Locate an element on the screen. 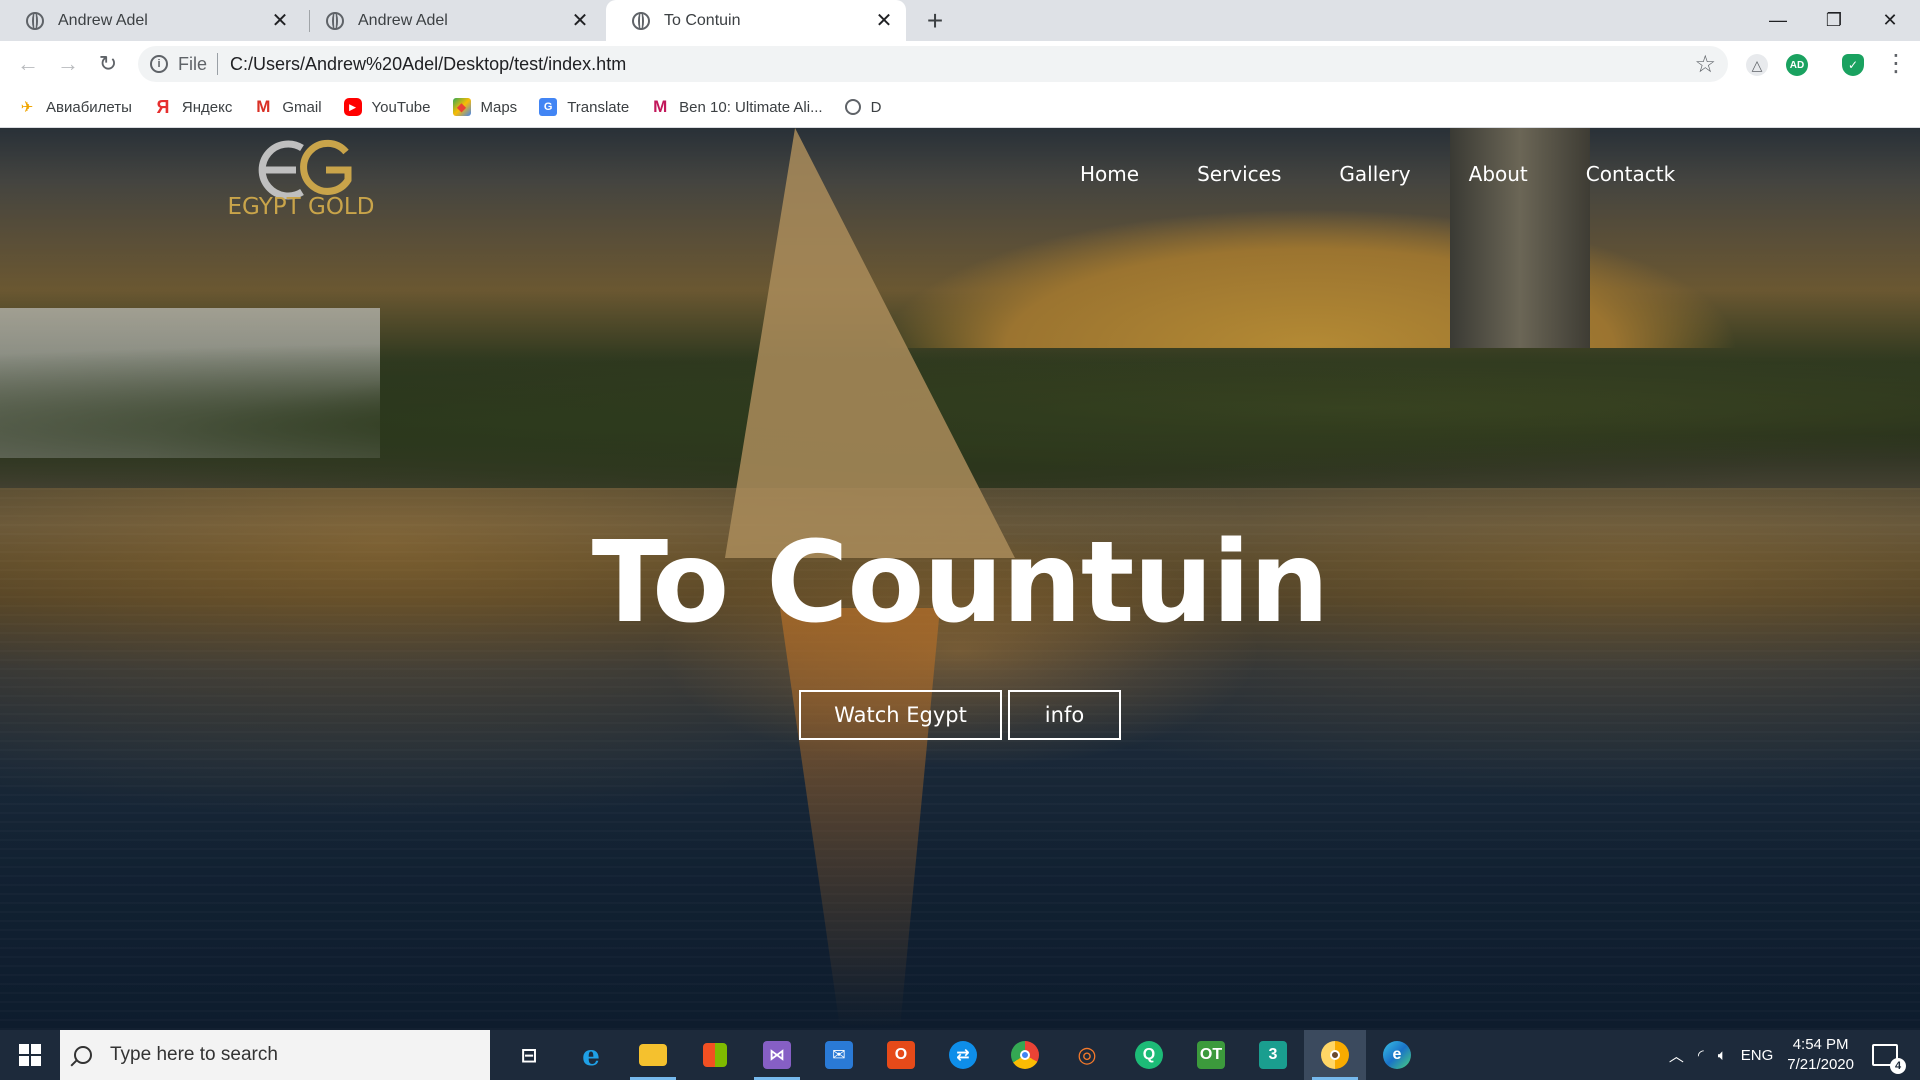 The height and width of the screenshot is (1080, 1920). language-indicator: ENG is located at coordinates (1757, 1055).